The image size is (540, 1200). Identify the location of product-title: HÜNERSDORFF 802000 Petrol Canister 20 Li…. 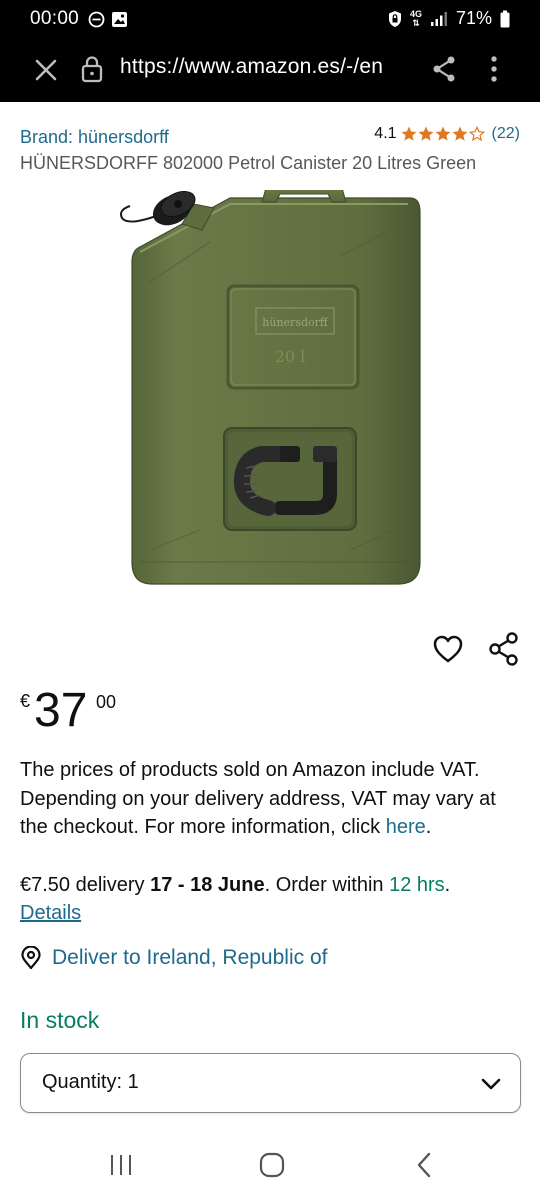
(248, 163).